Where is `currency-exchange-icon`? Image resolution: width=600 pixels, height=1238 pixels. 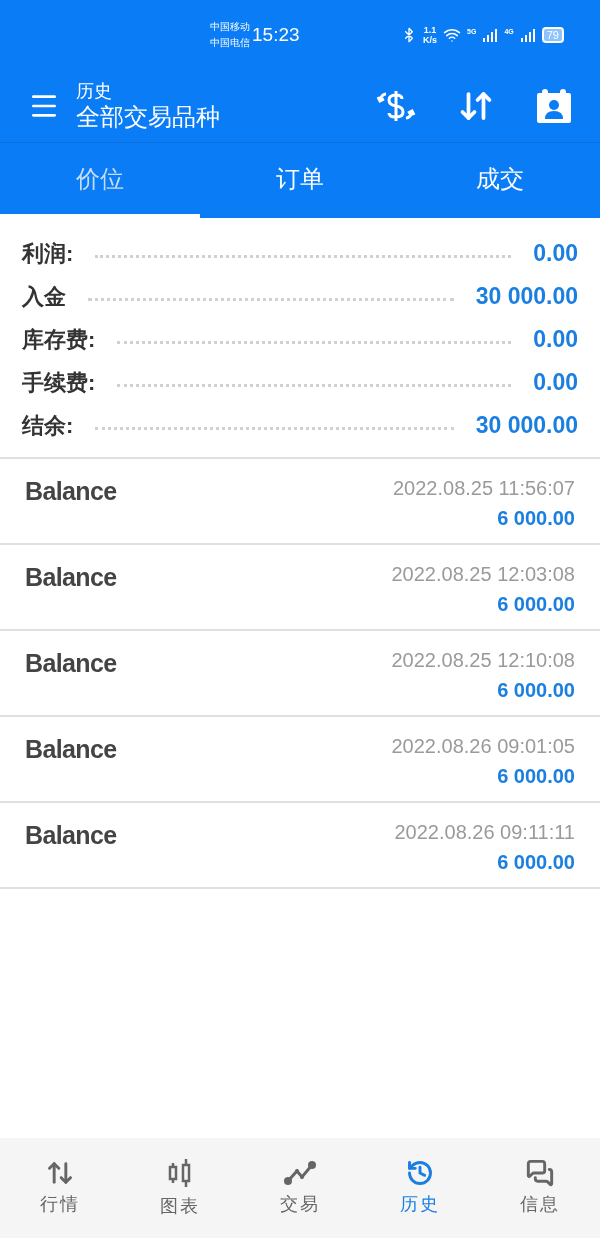 currency-exchange-icon is located at coordinates (396, 106).